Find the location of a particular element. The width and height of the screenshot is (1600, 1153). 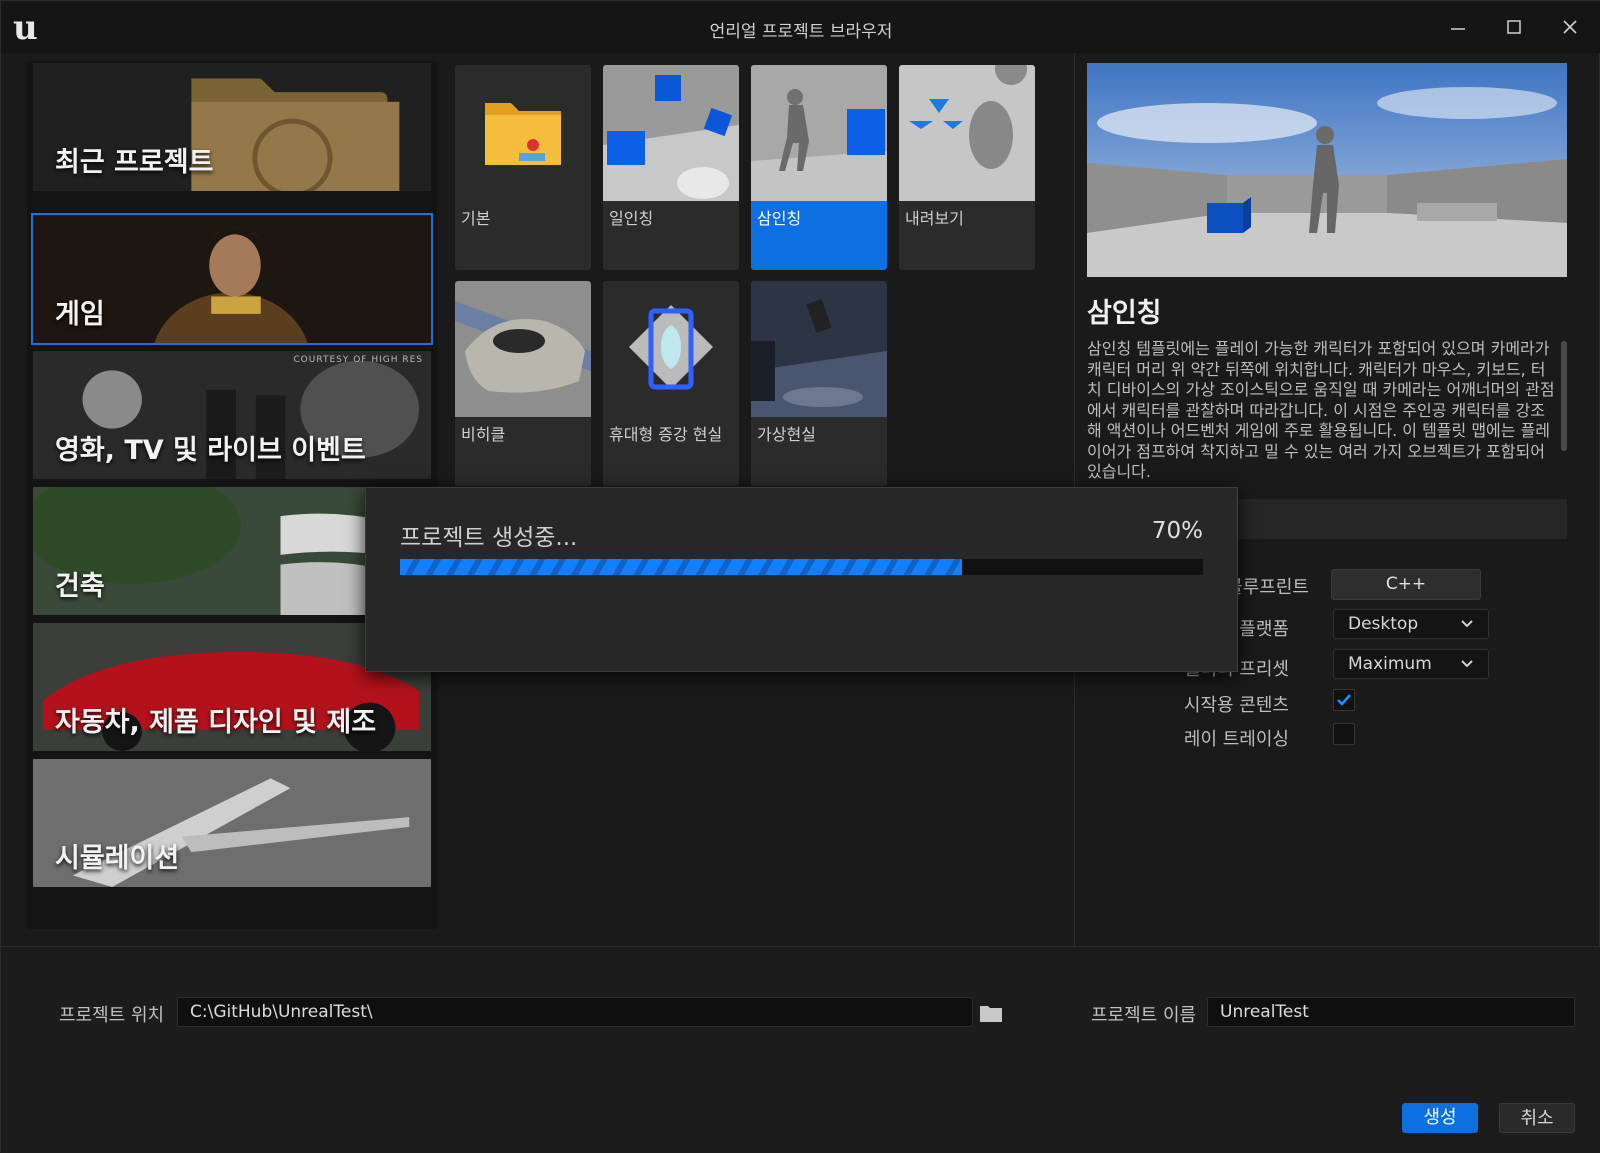

close-button is located at coordinates (1570, 27).